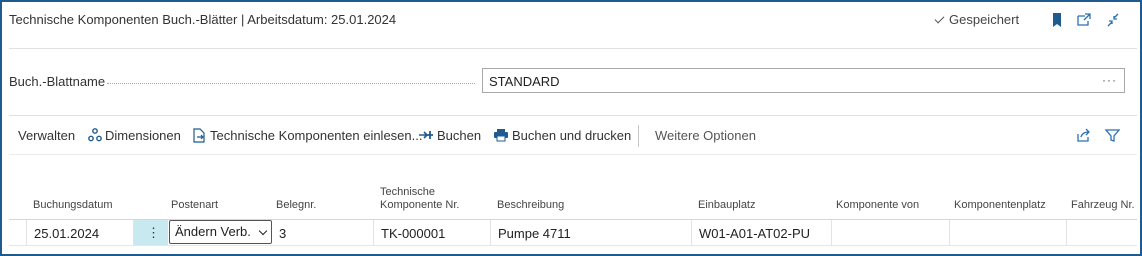 The width and height of the screenshot is (1142, 256). I want to click on import-document-icon, so click(199, 135).